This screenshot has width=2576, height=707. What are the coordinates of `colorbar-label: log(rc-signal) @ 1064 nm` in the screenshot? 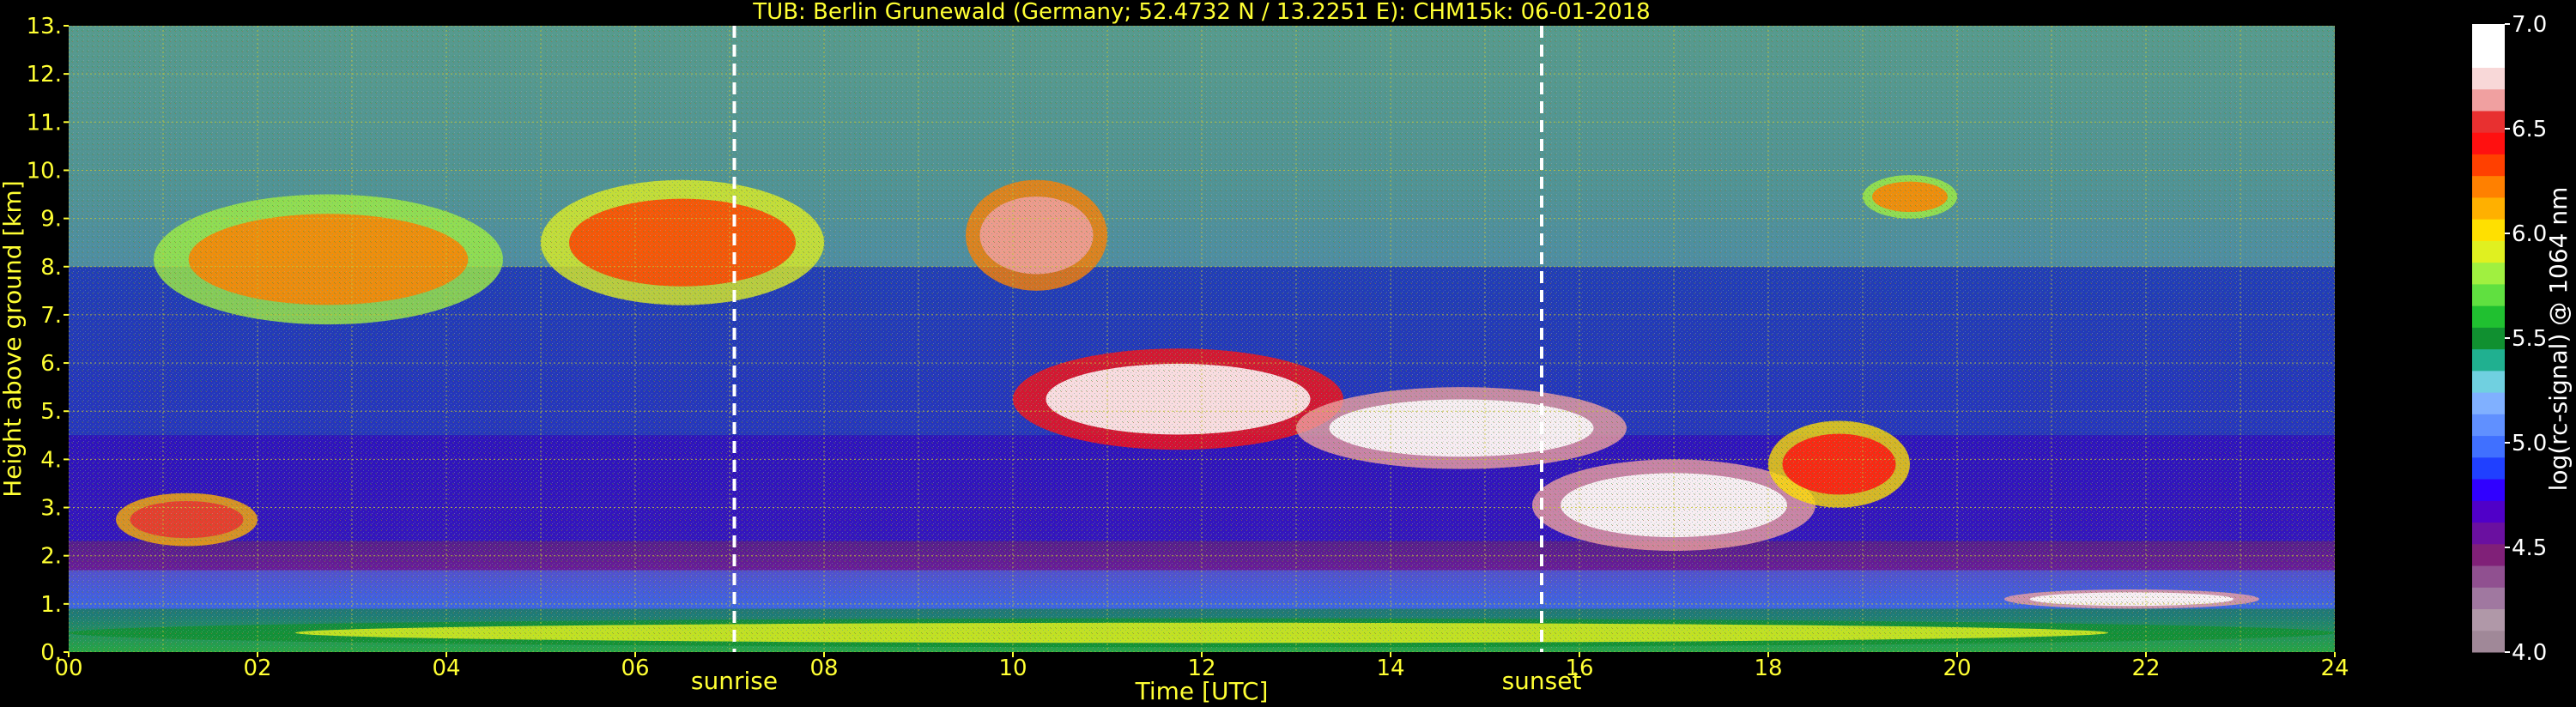 It's located at (2558, 339).